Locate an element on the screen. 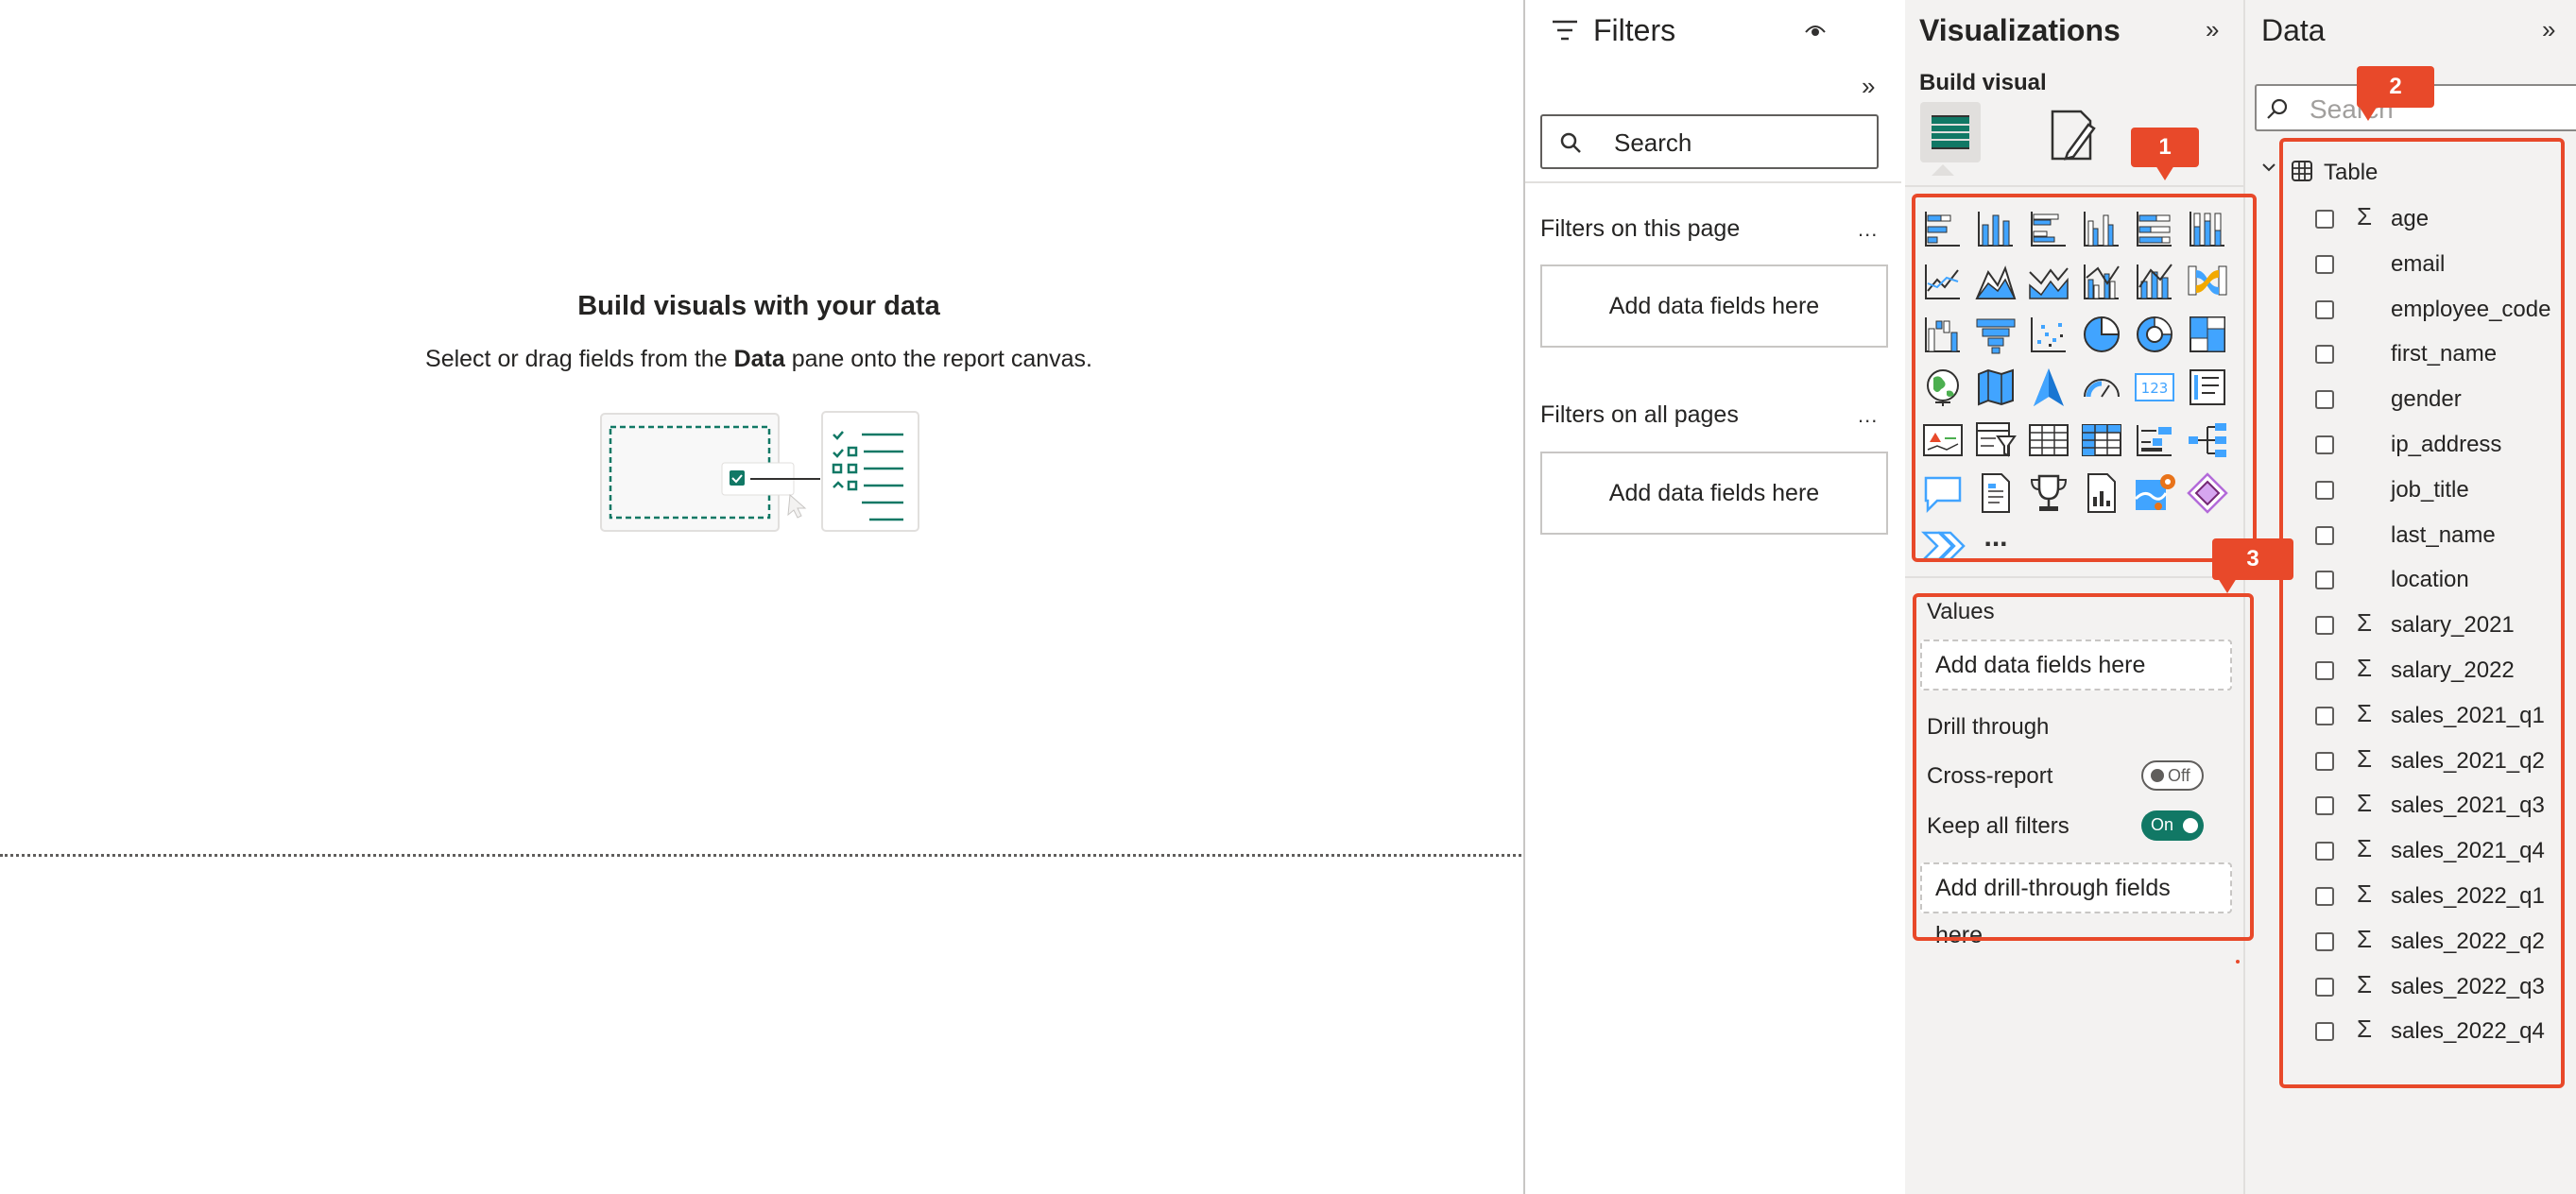  gallery-top-divider is located at coordinates (2074, 186).